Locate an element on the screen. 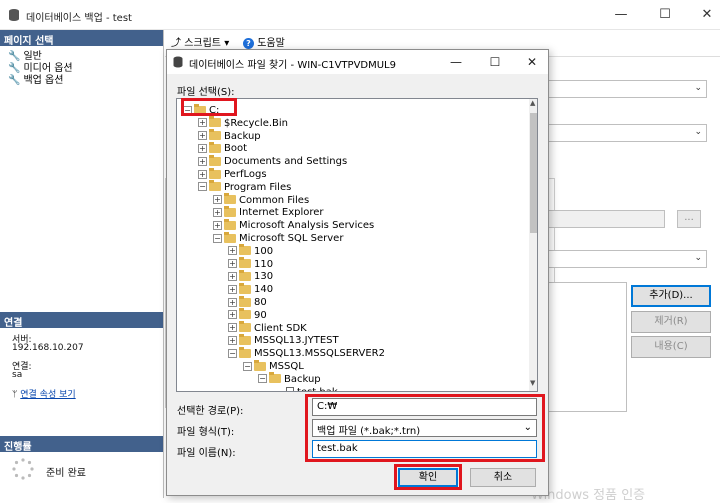 This screenshot has width=720, height=503. view-connection-properties: ᛘ 연결 속성 보기 is located at coordinates (44, 393).